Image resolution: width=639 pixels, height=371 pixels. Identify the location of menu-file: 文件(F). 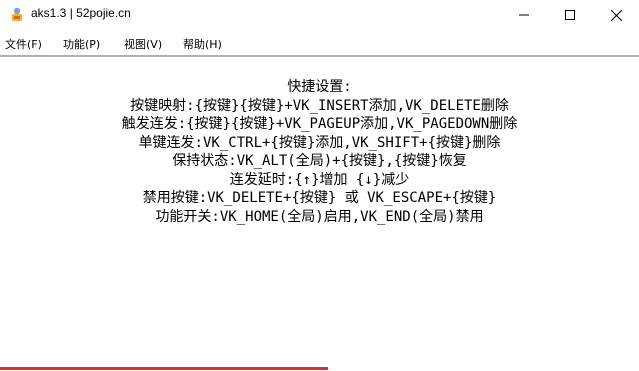
(23, 44).